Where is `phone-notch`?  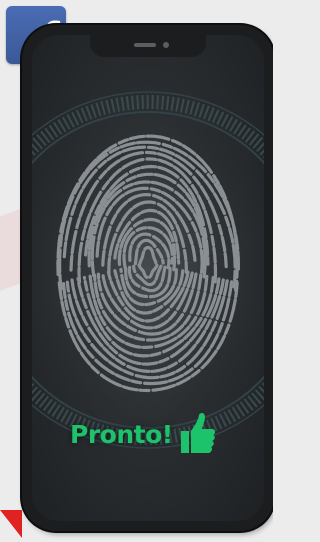 phone-notch is located at coordinates (148, 46).